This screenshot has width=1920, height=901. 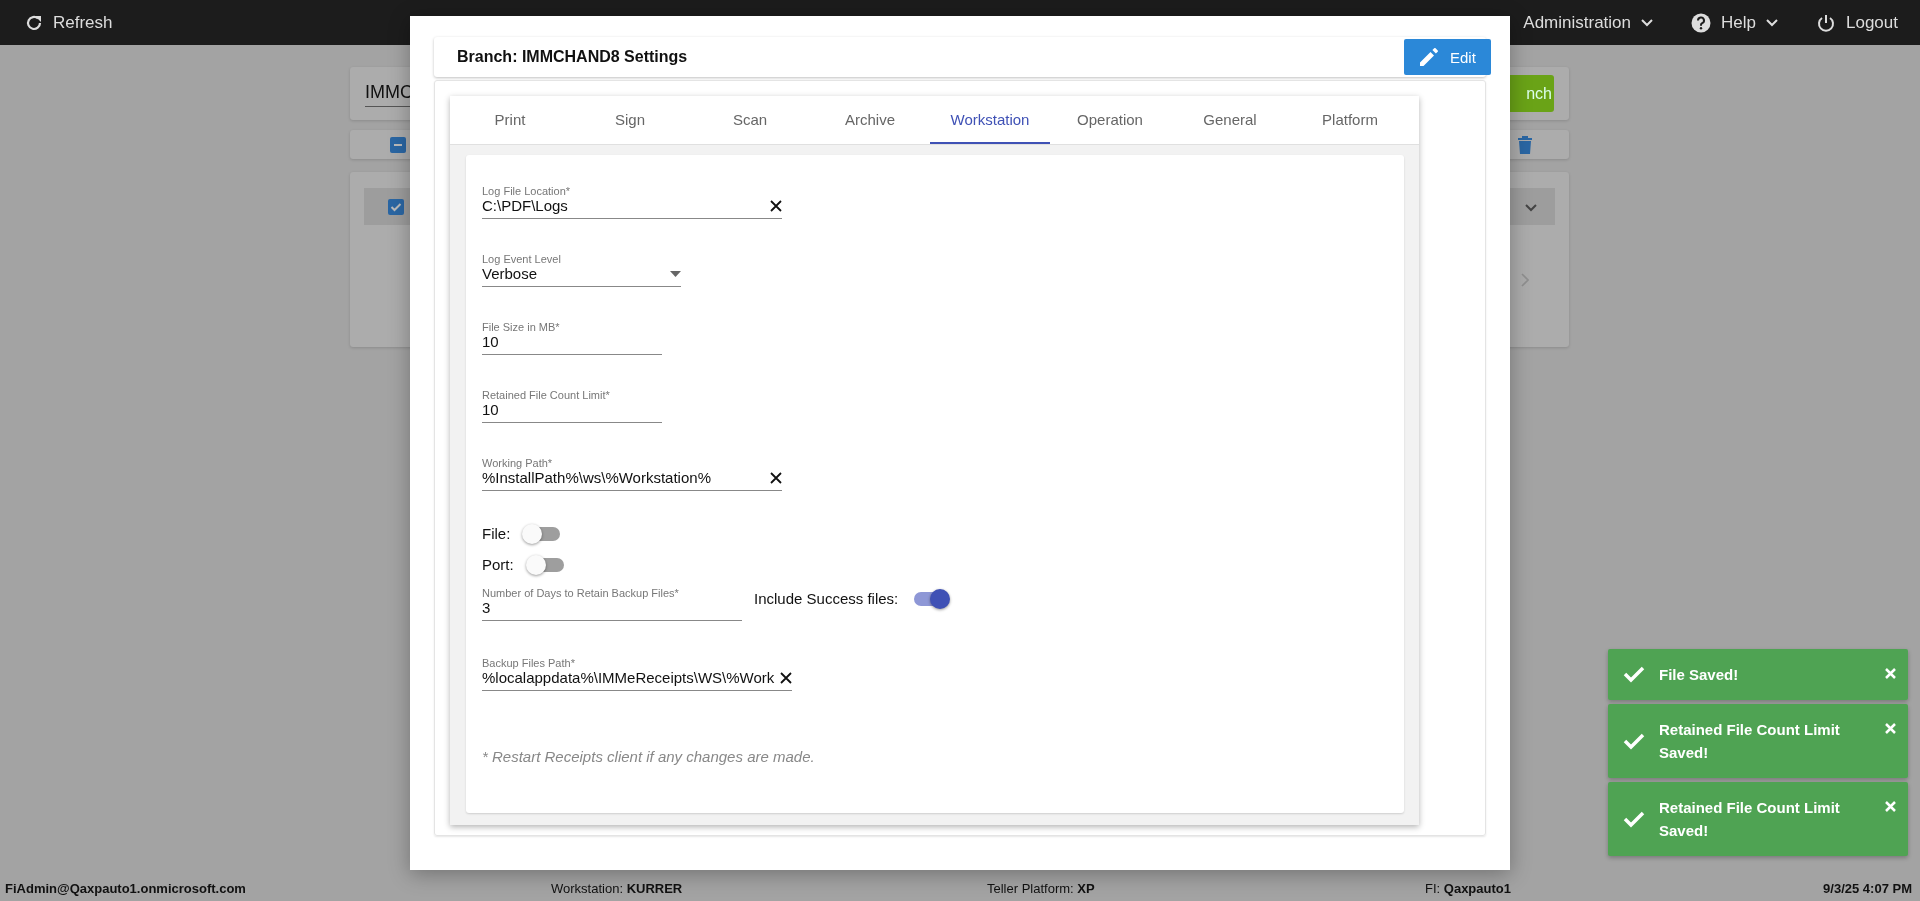 I want to click on tab: Sign, so click(x=630, y=120).